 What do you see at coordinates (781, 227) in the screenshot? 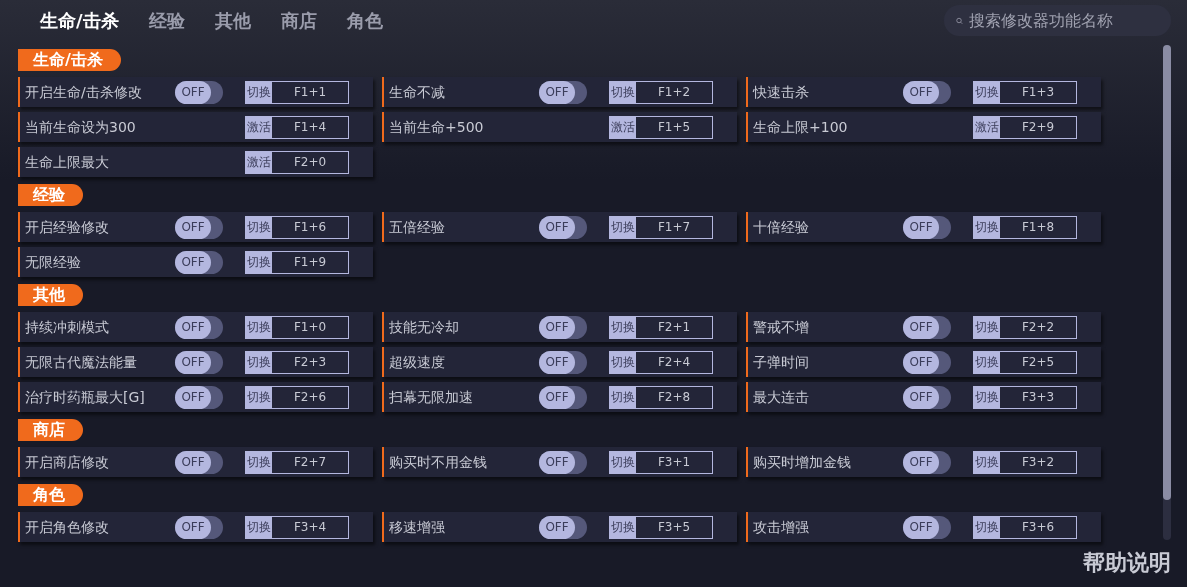
I see `cheat-label: 十倍经验` at bounding box center [781, 227].